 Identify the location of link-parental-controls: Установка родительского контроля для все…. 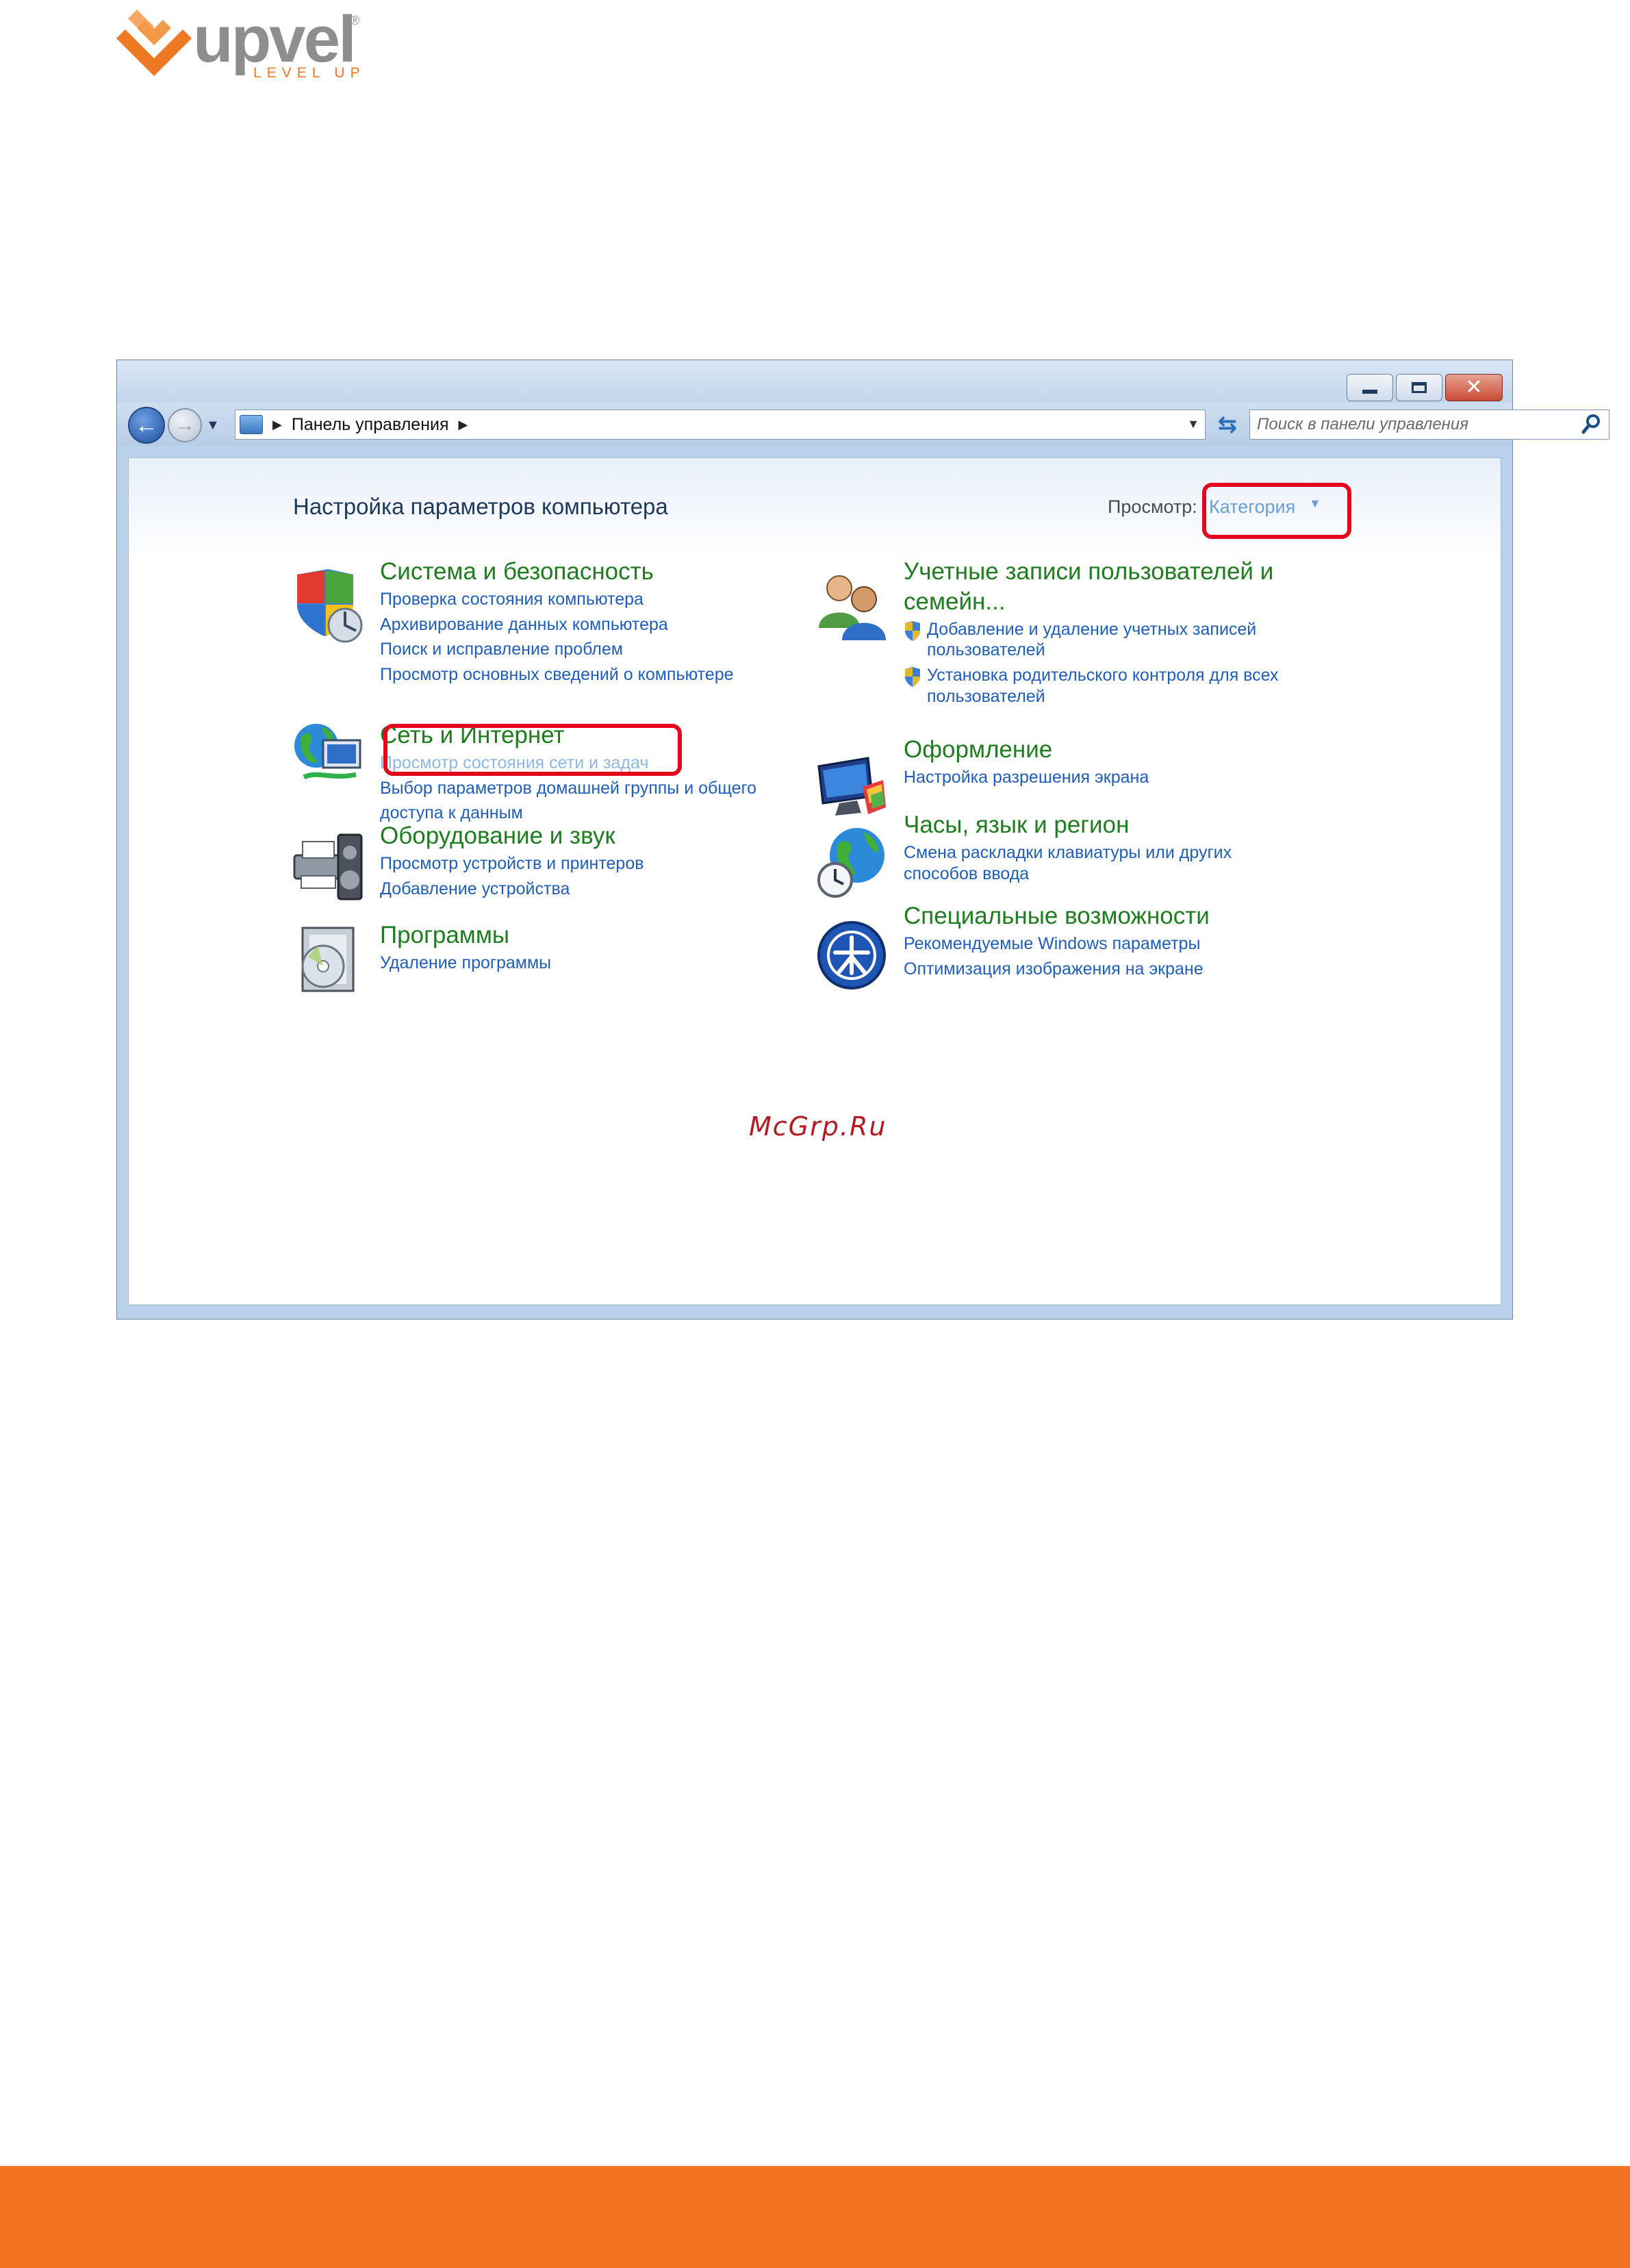
(1091, 686).